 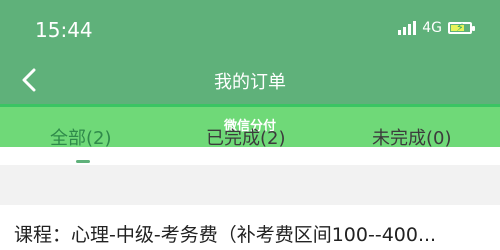 What do you see at coordinates (412, 137) in the screenshot?
I see `tab-incomplete: 未完成(0)` at bounding box center [412, 137].